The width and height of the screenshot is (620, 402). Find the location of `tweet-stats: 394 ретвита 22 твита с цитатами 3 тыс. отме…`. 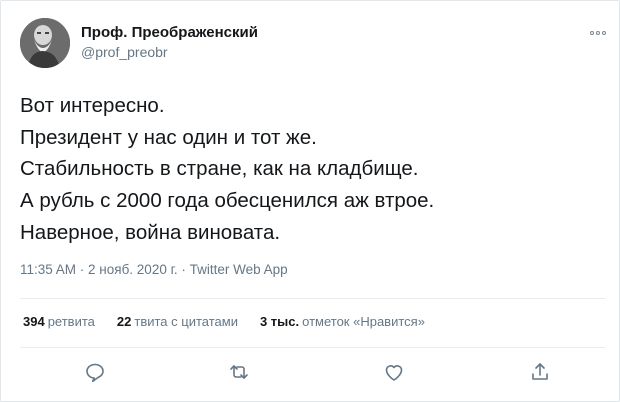

tweet-stats: 394 ретвита 22 твита с цитатами 3 тыс. отме… is located at coordinates (235, 321).